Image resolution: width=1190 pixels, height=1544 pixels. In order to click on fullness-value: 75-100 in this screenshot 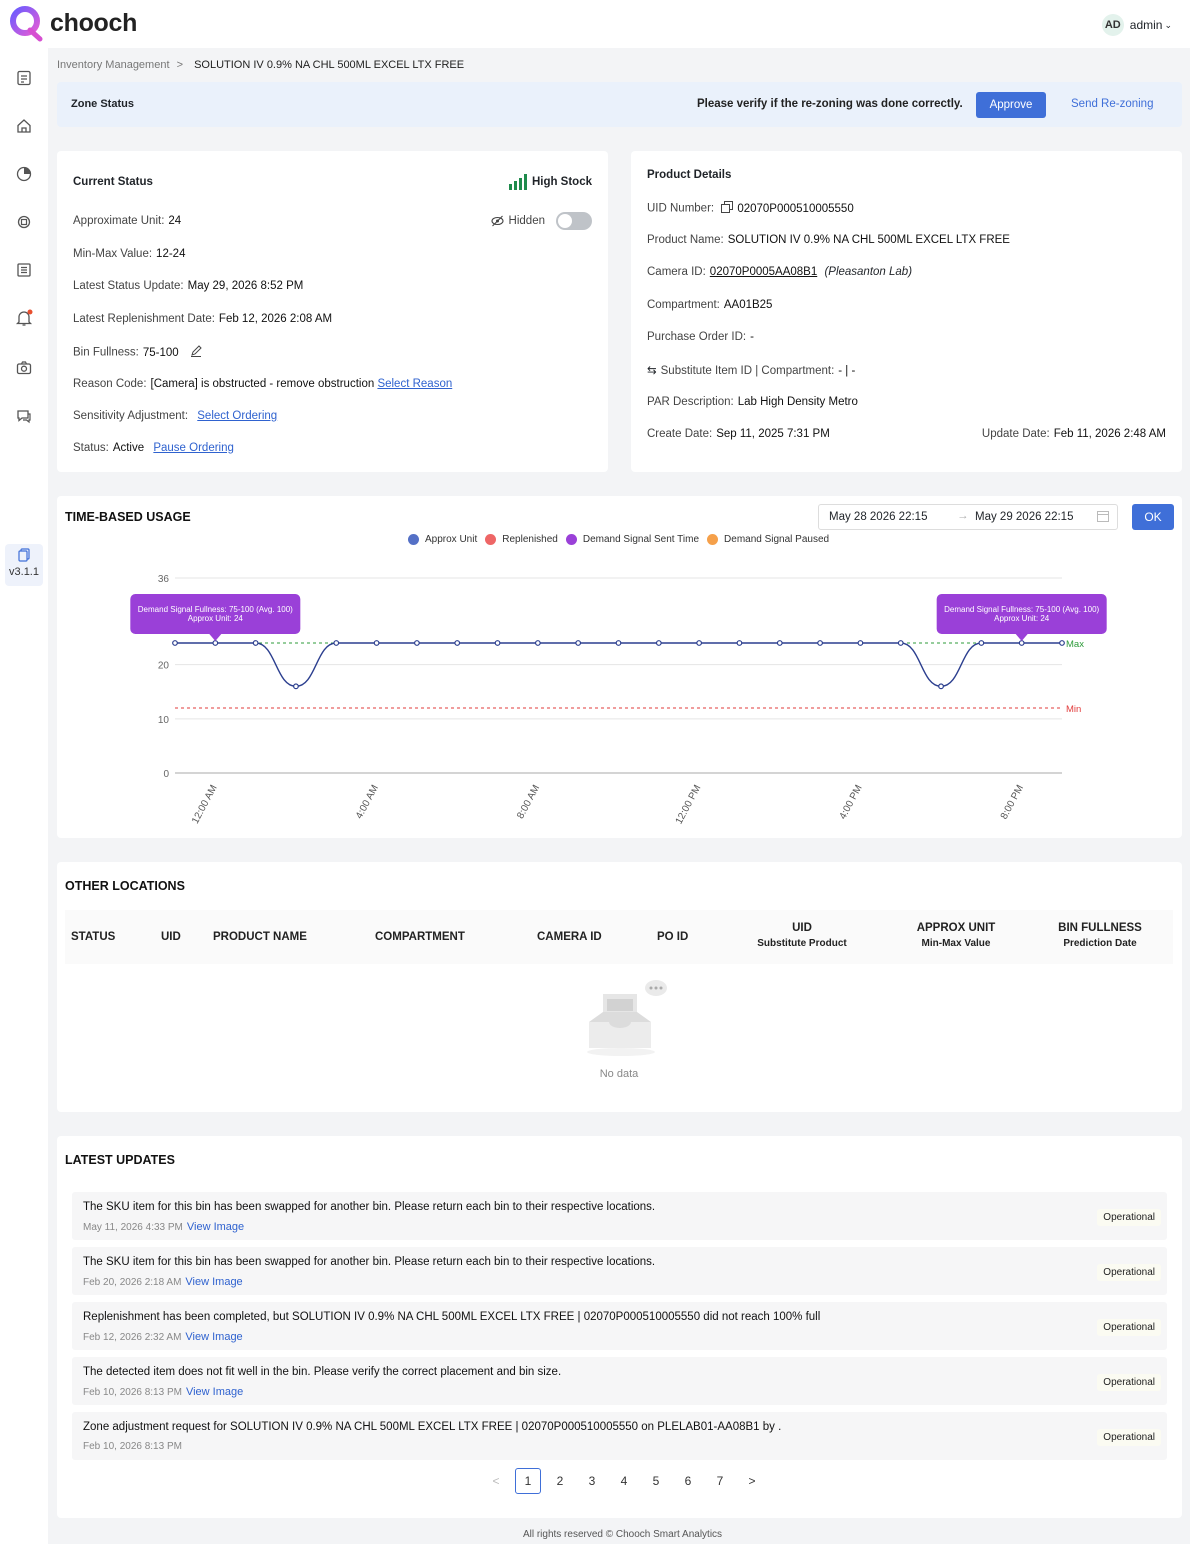, I will do `click(160, 352)`.